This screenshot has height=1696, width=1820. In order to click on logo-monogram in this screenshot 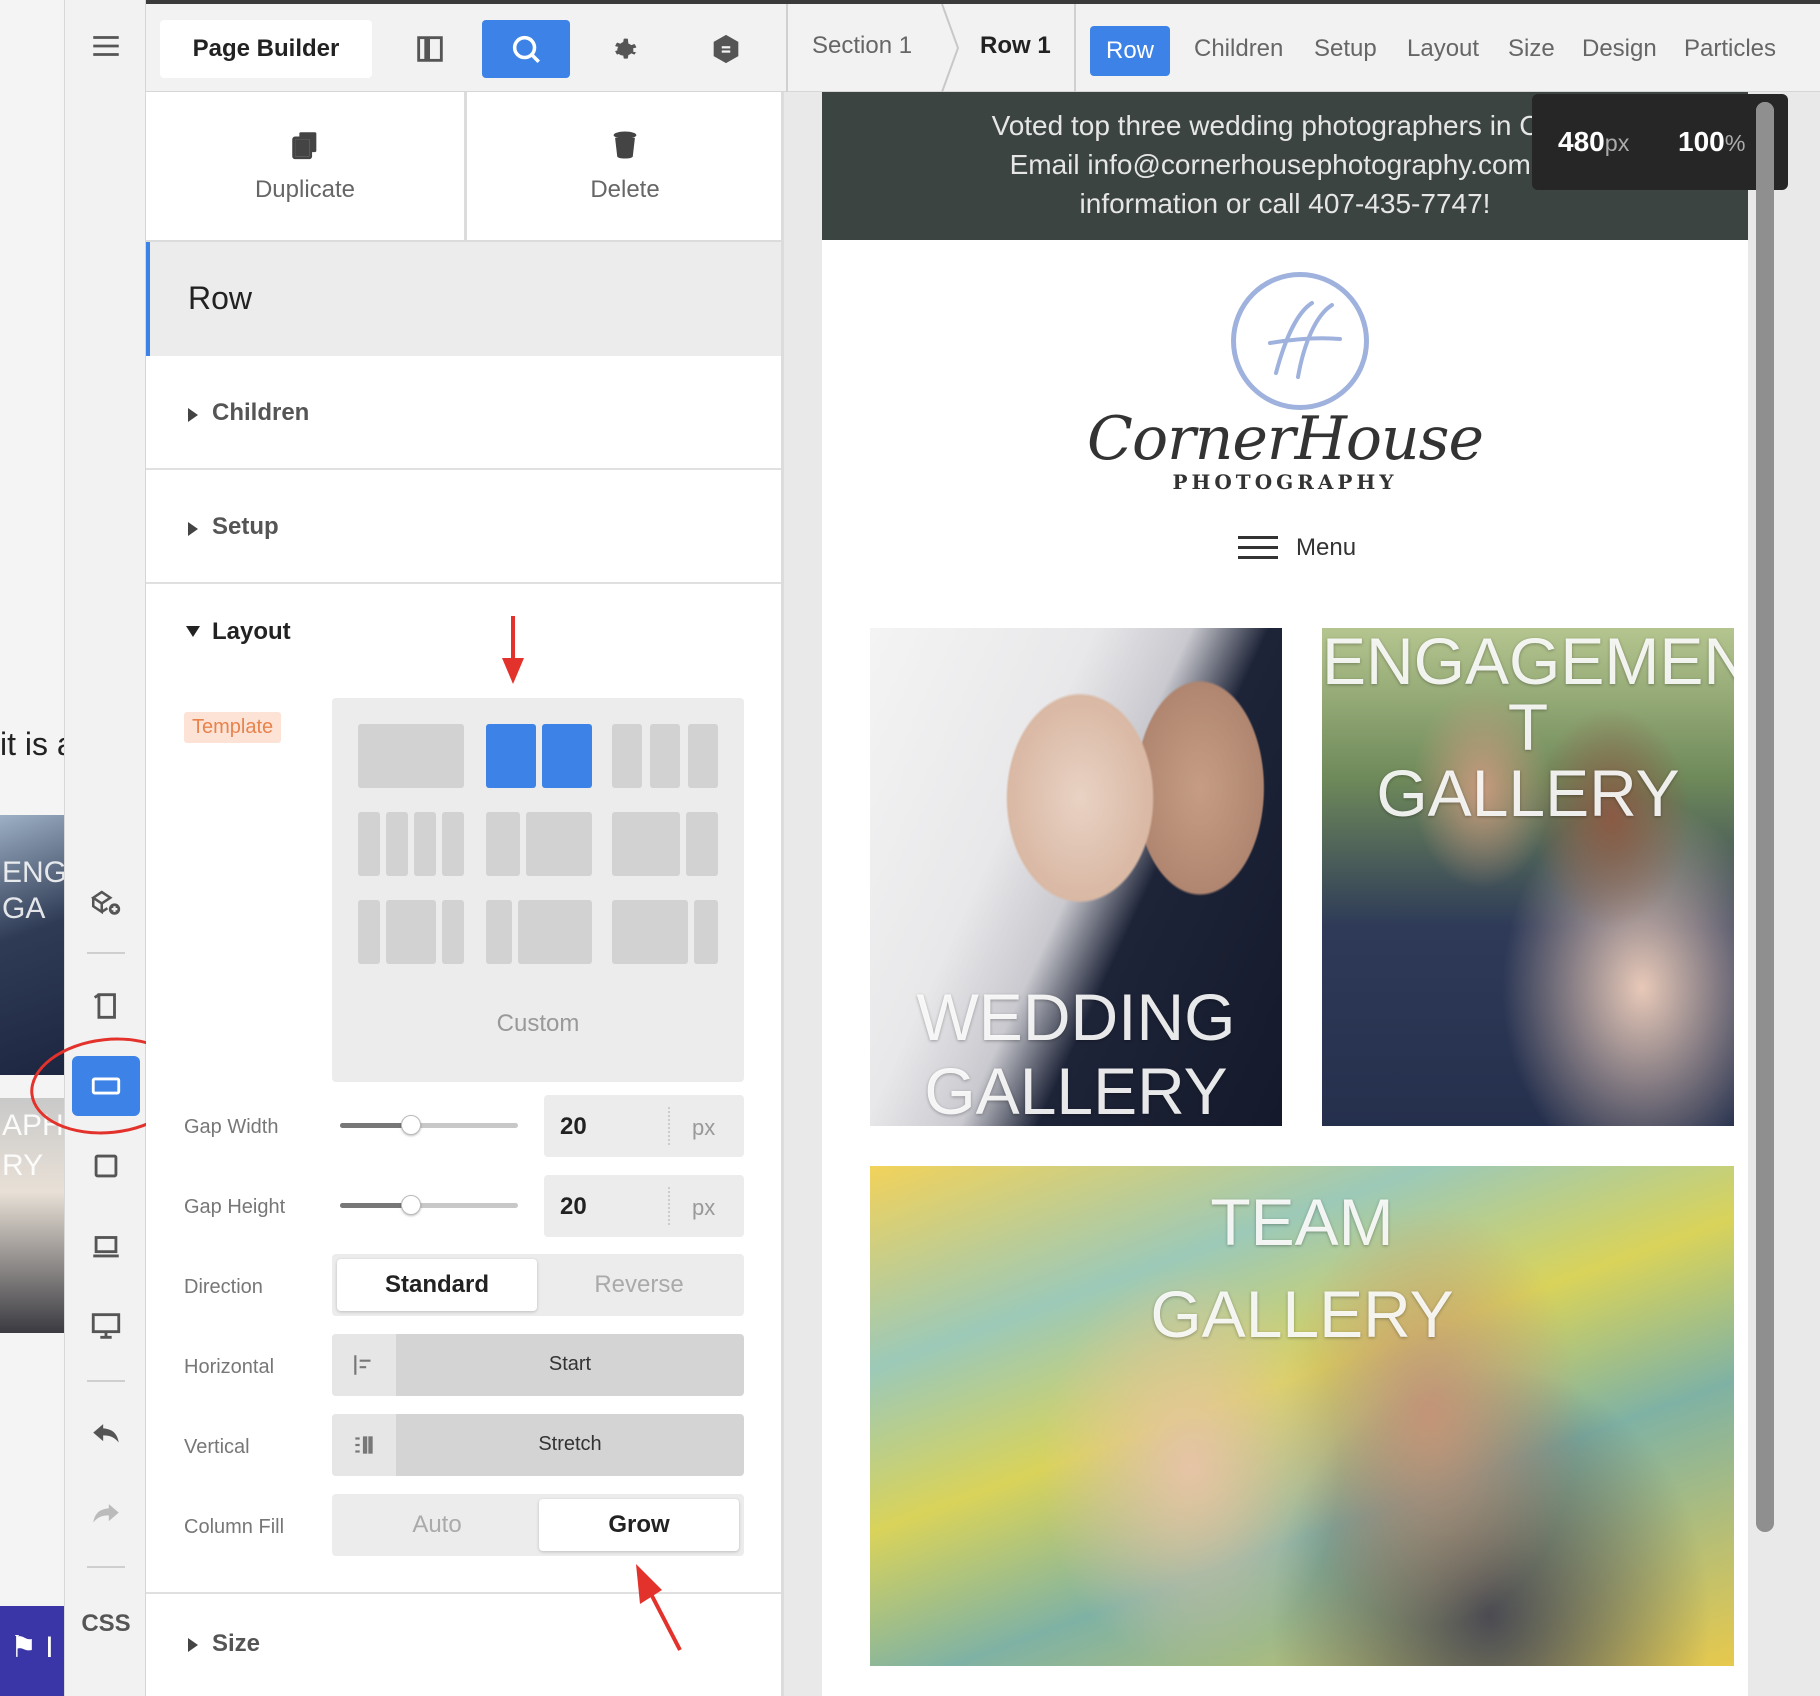, I will do `click(1300, 341)`.